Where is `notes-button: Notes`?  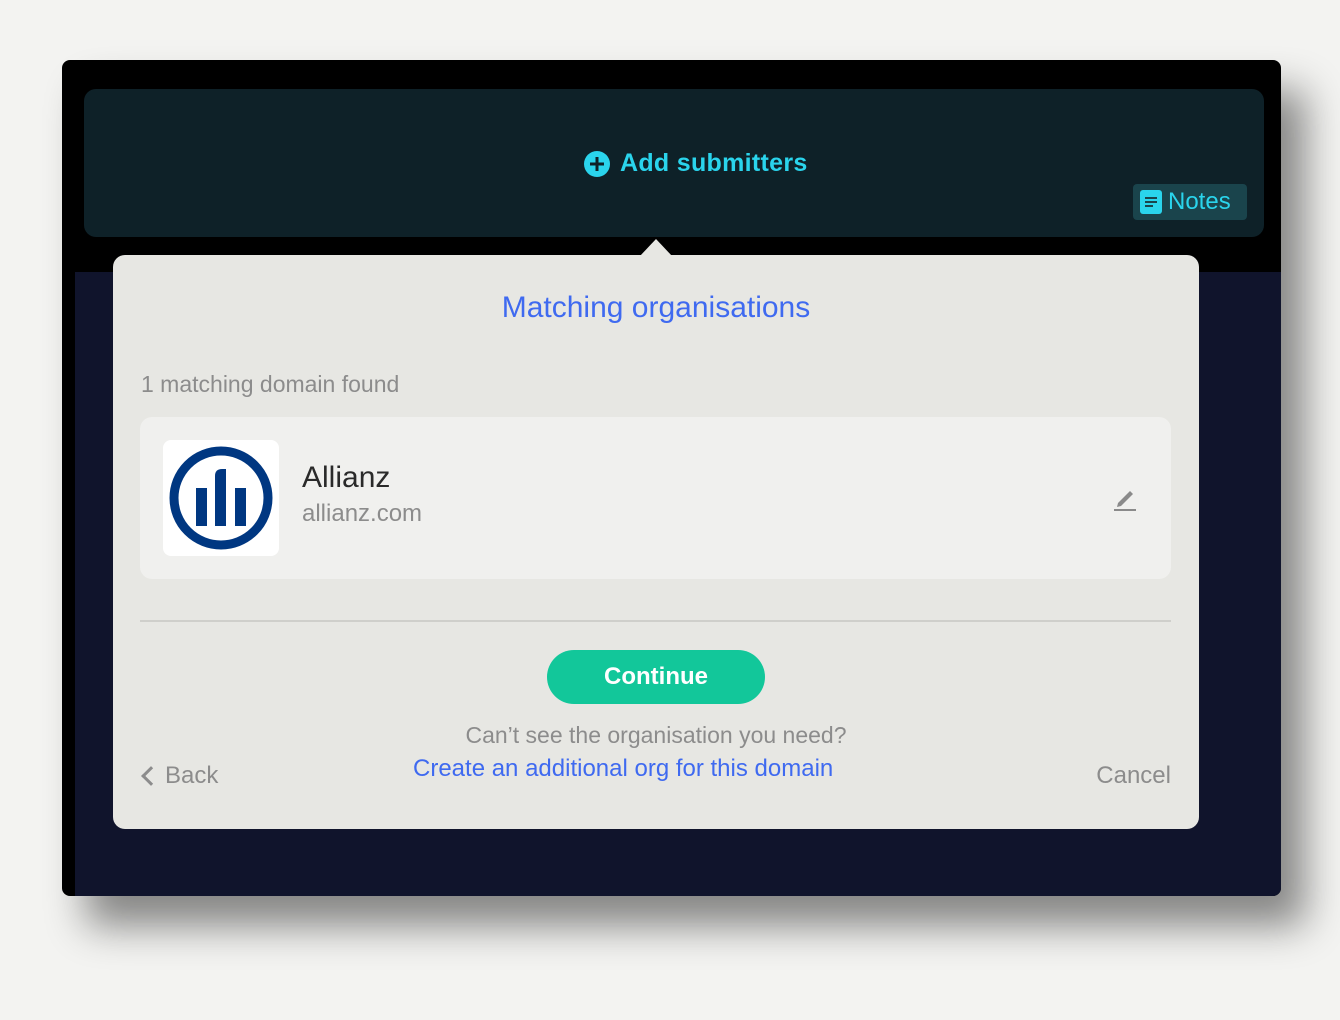 notes-button: Notes is located at coordinates (1190, 202).